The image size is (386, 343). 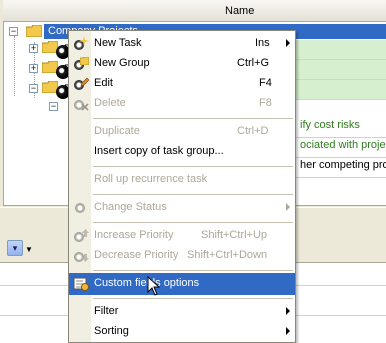 What do you see at coordinates (182, 44) in the screenshot?
I see `menu-item-new-task: New Task Ins` at bounding box center [182, 44].